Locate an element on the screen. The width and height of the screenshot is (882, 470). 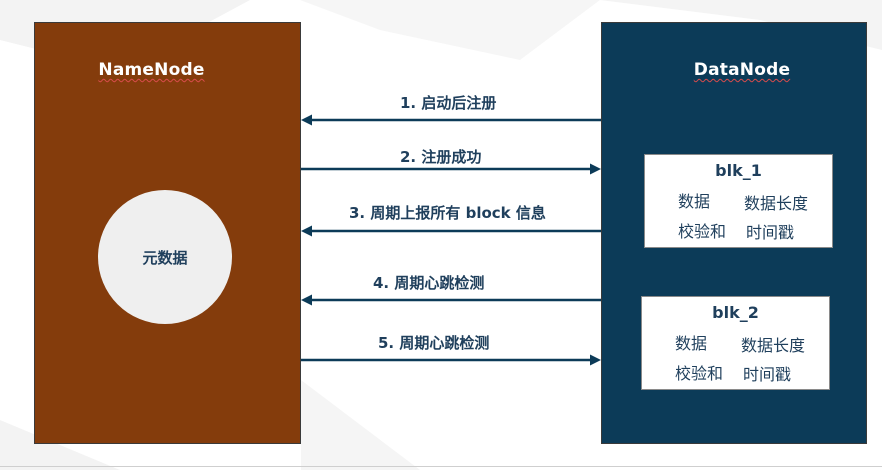
bottom-divider is located at coordinates (441, 466).